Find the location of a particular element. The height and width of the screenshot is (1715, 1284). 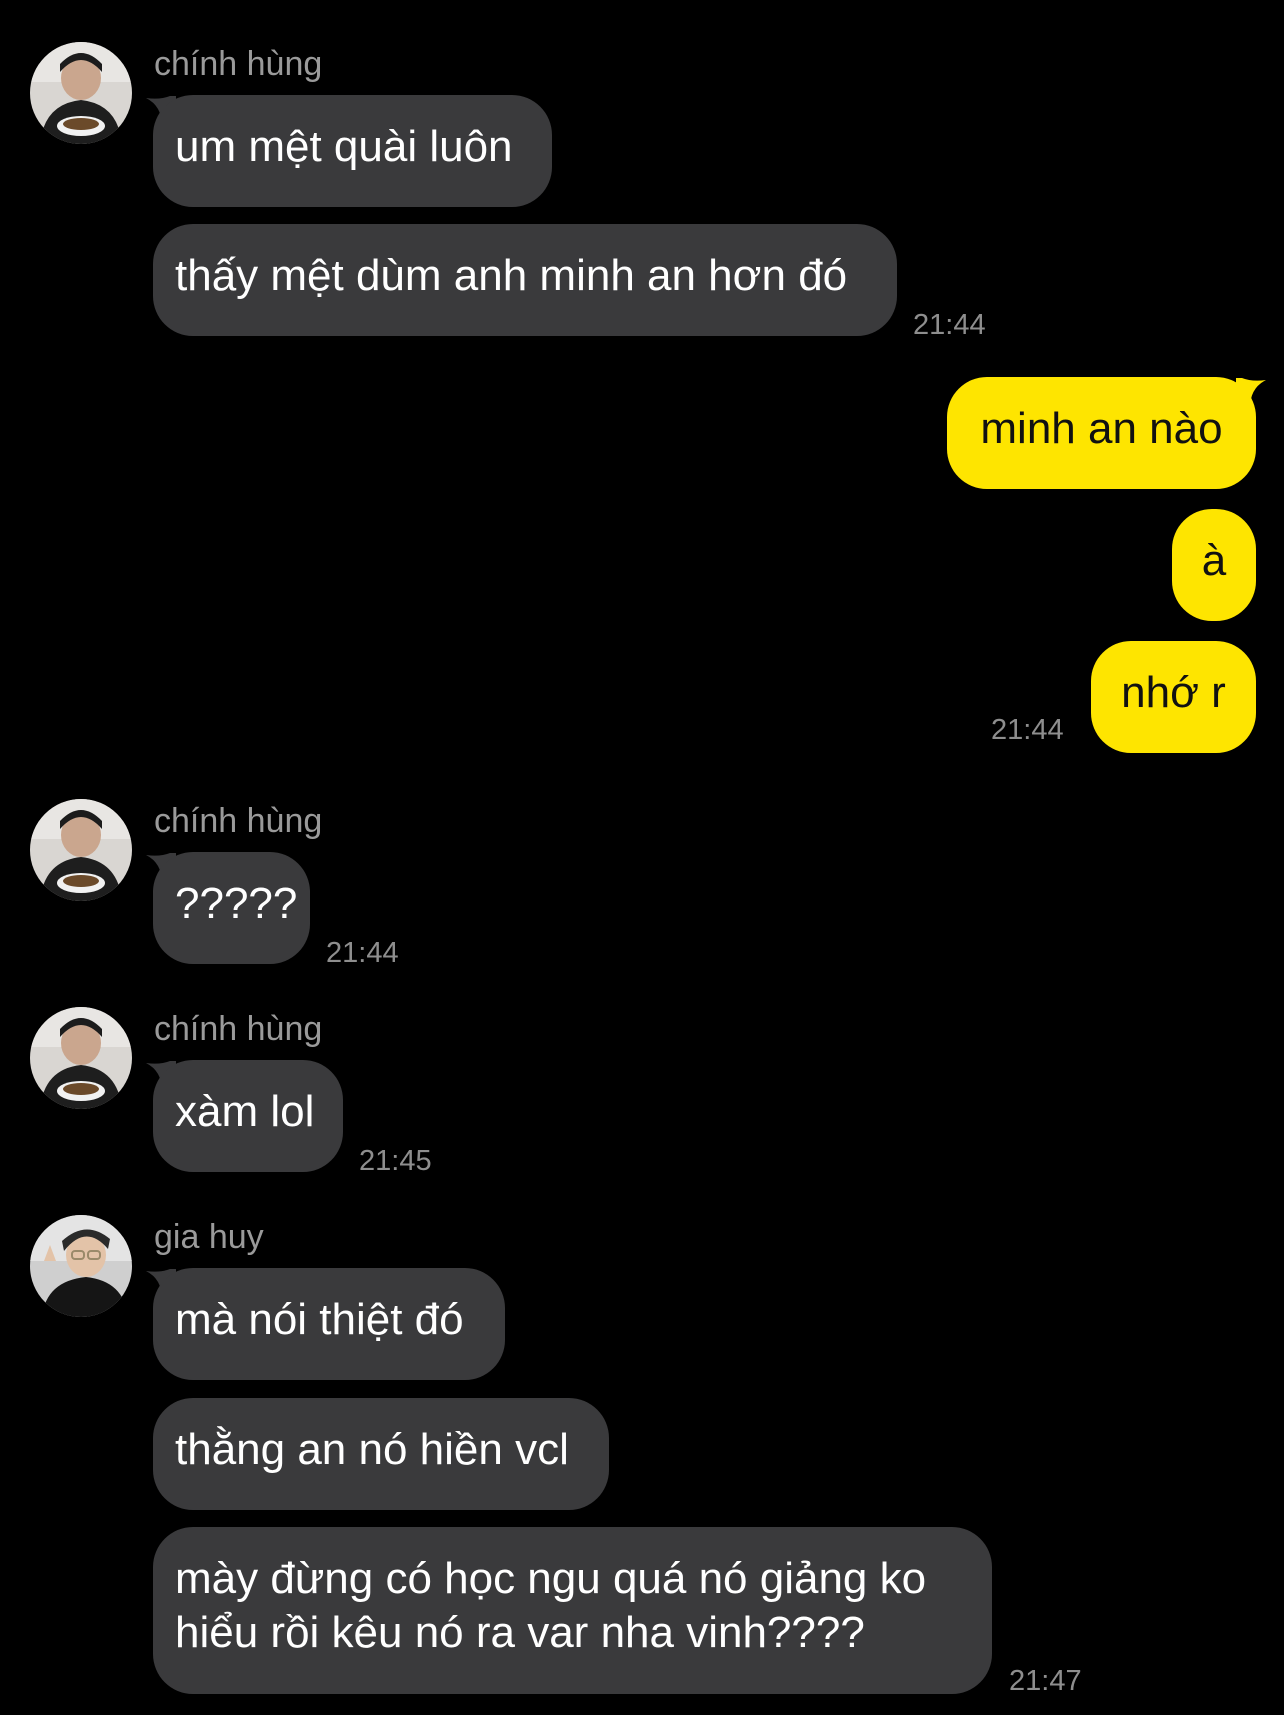

message-bubble: thằng an nó hiền vcl is located at coordinates (381, 1454).